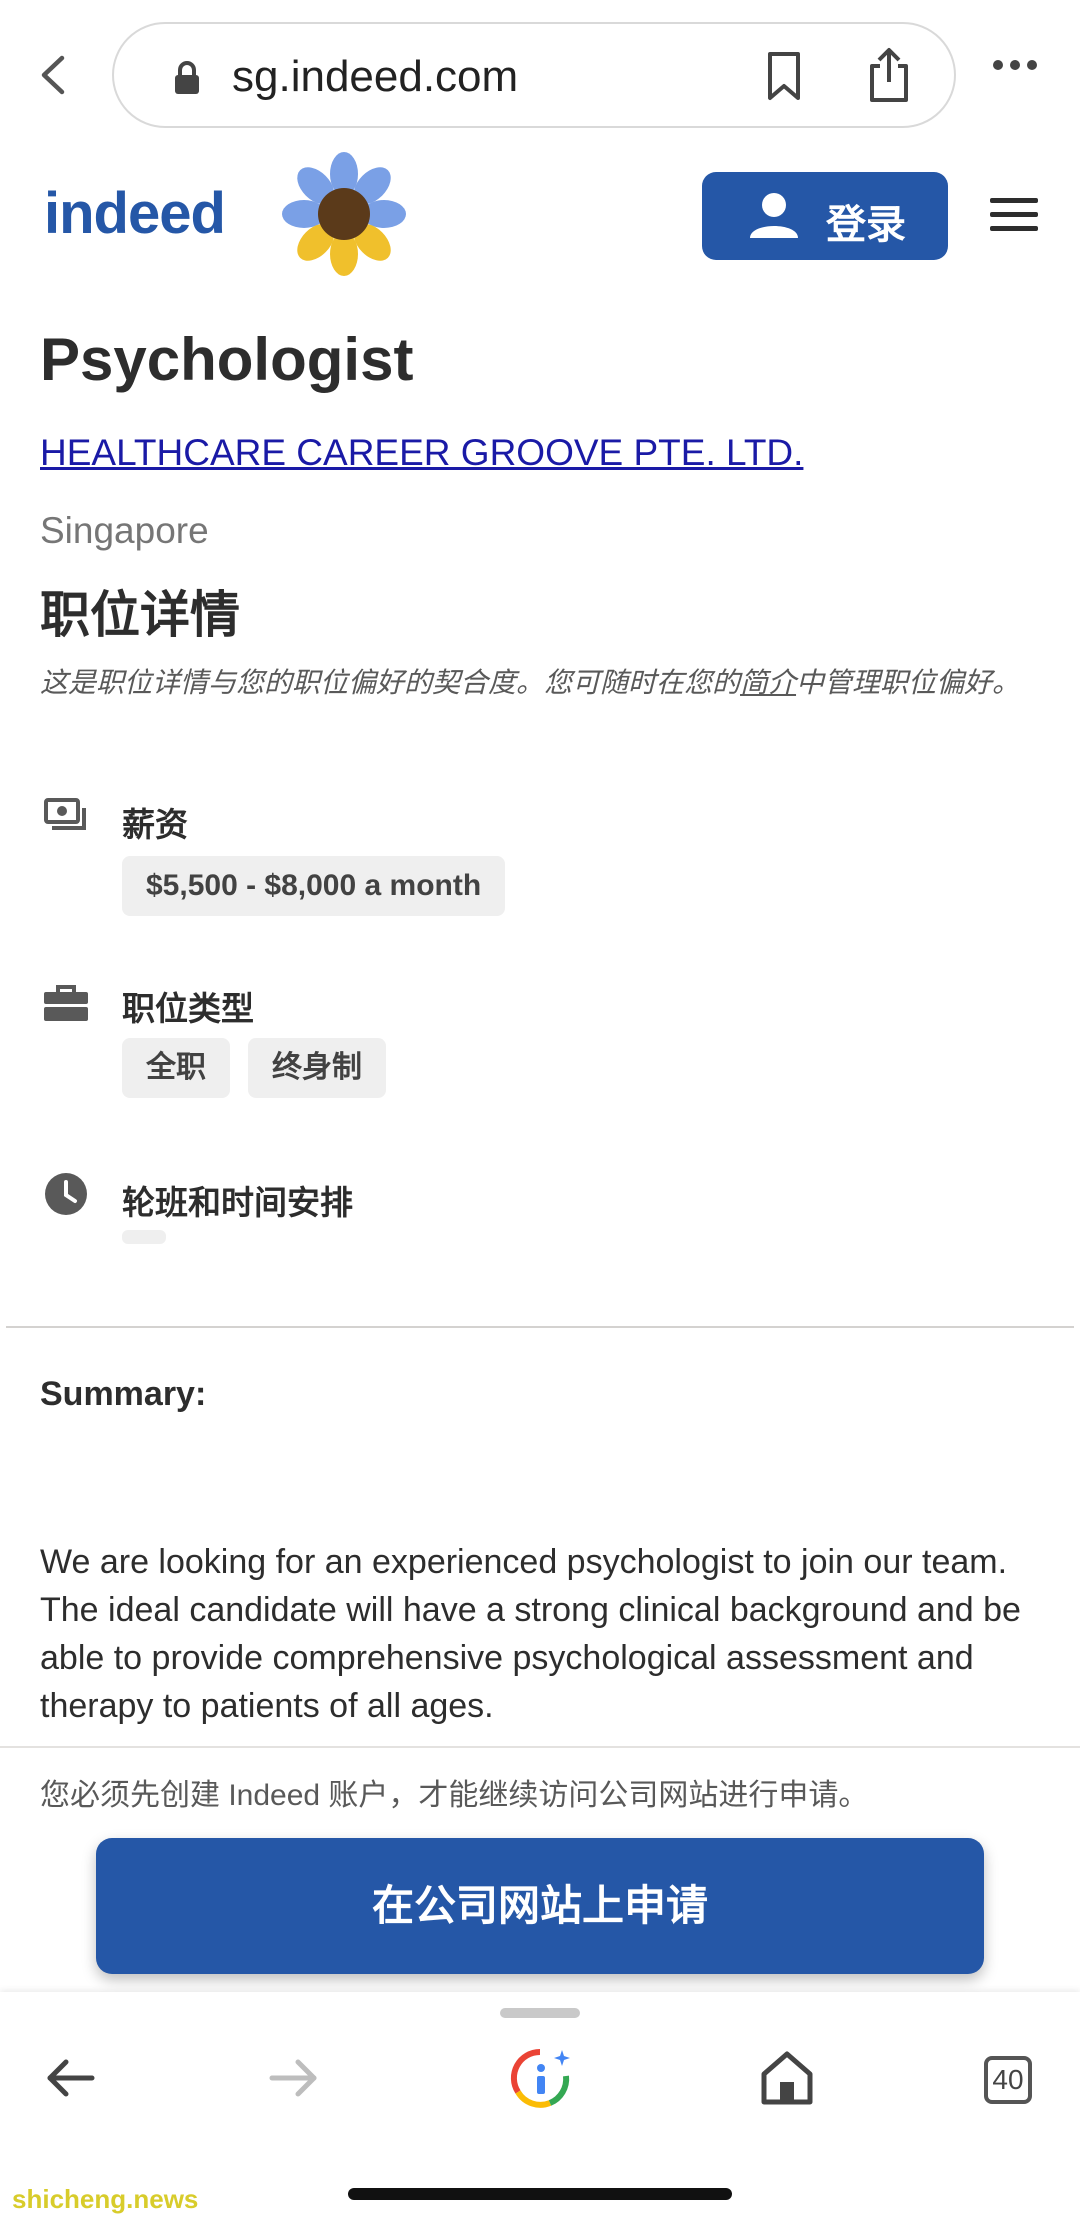  What do you see at coordinates (65, 814) in the screenshot?
I see `money-icon` at bounding box center [65, 814].